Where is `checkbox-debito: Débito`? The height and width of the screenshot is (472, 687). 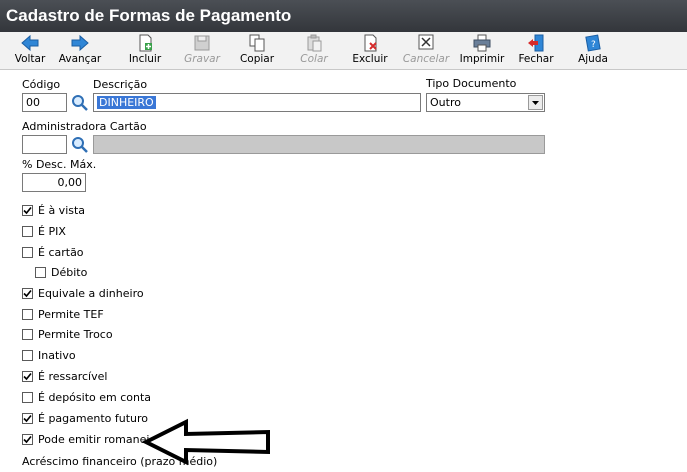 checkbox-debito: Débito is located at coordinates (61, 272).